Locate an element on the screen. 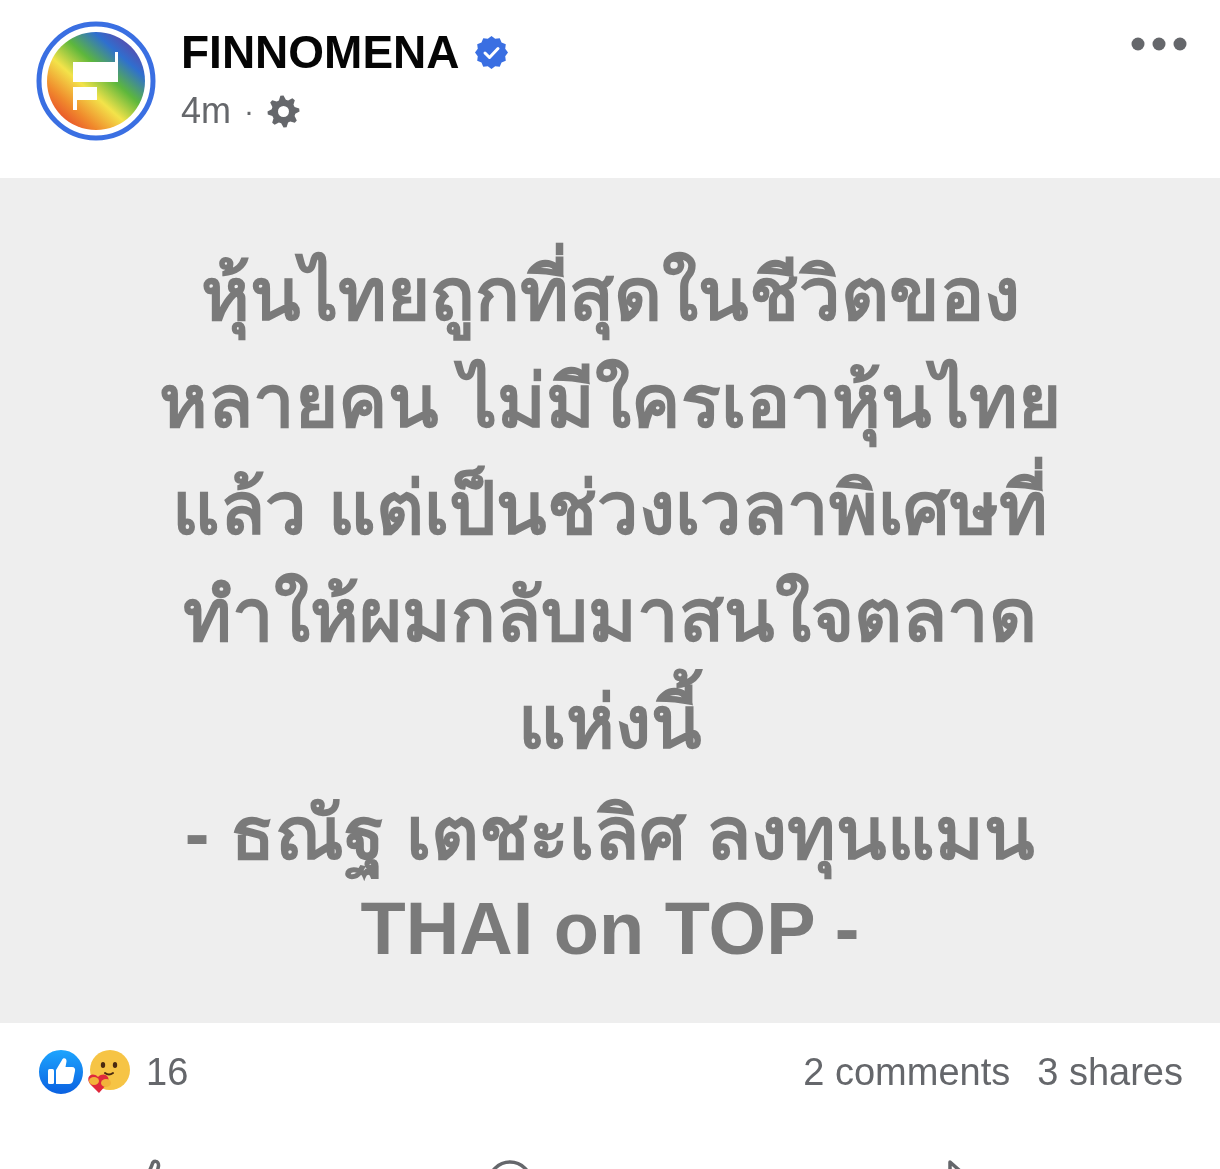 Image resolution: width=1220 pixels, height=1169 pixels. page-name: FINNOMENA is located at coordinates (320, 52).